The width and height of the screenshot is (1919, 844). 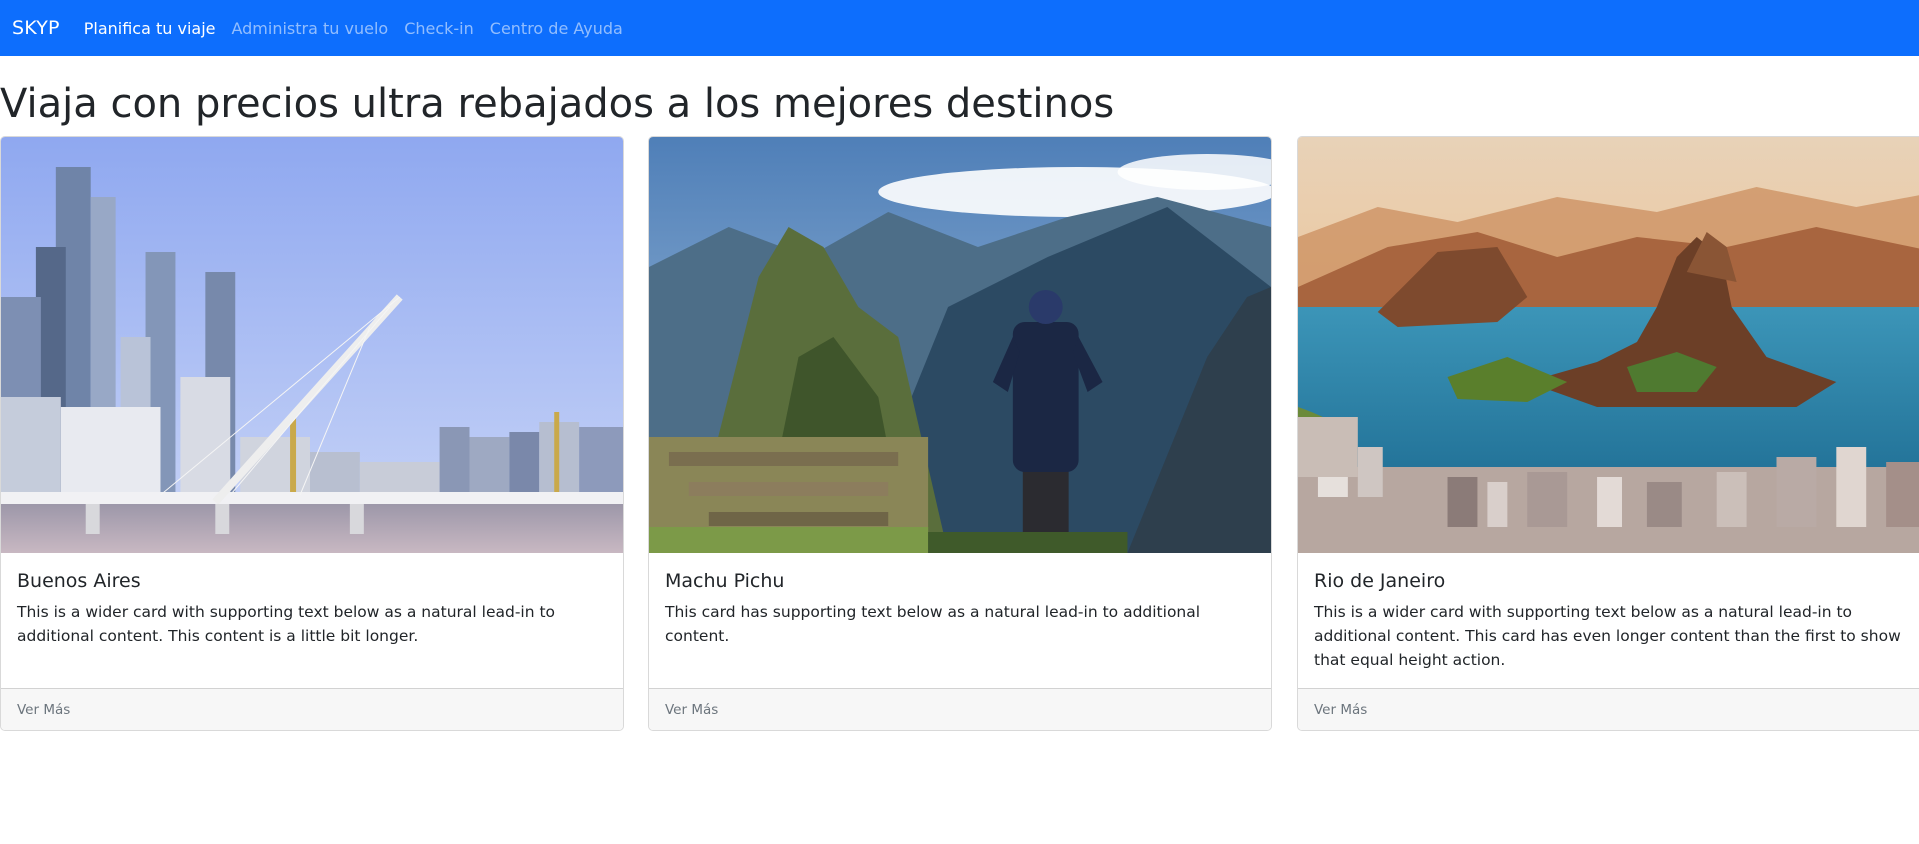 I want to click on nav-link-ayuda: Centro de Ayuda, so click(x=556, y=28).